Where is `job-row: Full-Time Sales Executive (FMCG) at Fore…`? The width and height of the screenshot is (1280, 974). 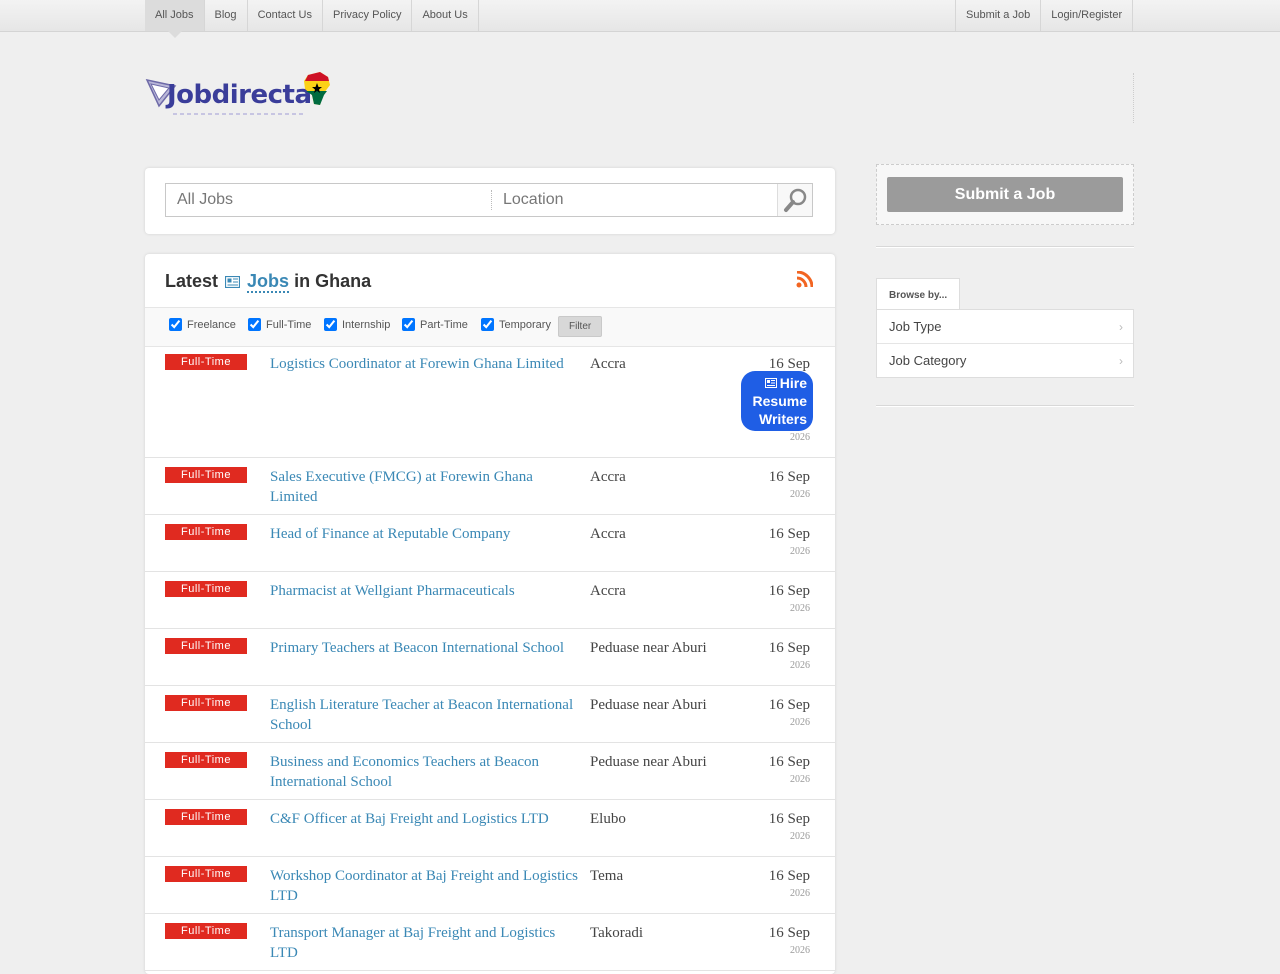 job-row: Full-Time Sales Executive (FMCG) at Fore… is located at coordinates (490, 486).